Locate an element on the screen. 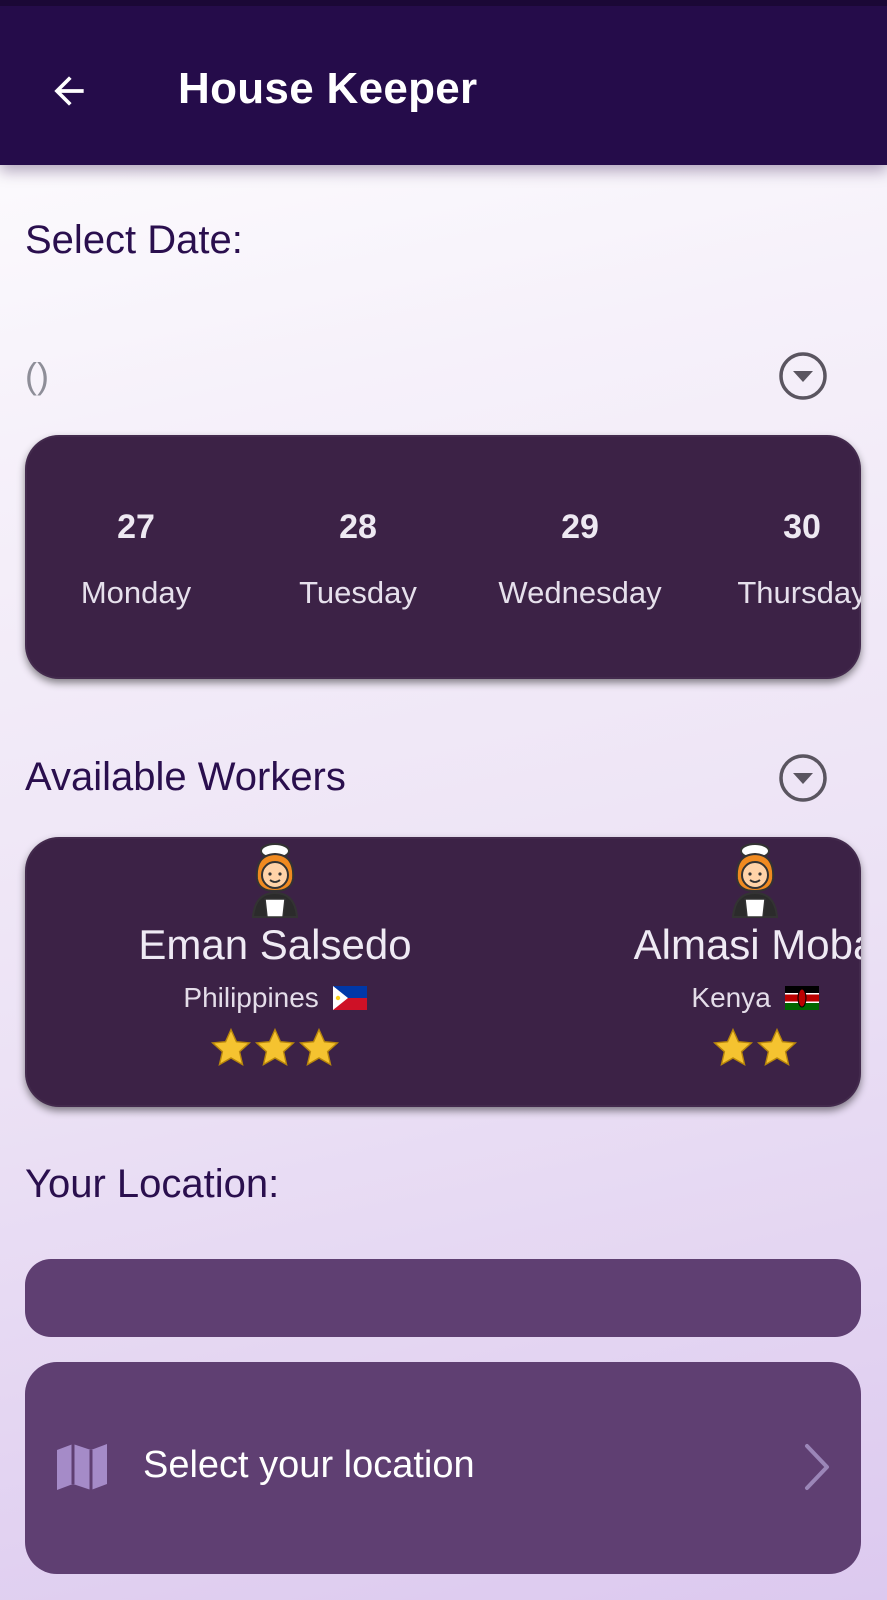 The width and height of the screenshot is (887, 1600). location-input is located at coordinates (443, 1298).